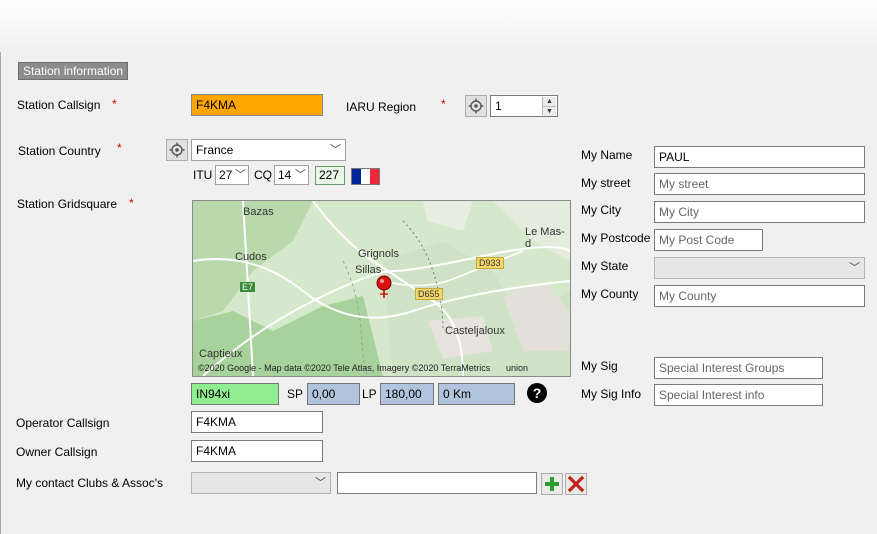 Image resolution: width=877 pixels, height=534 pixels. What do you see at coordinates (0, 293) in the screenshot?
I see `panel-border` at bounding box center [0, 293].